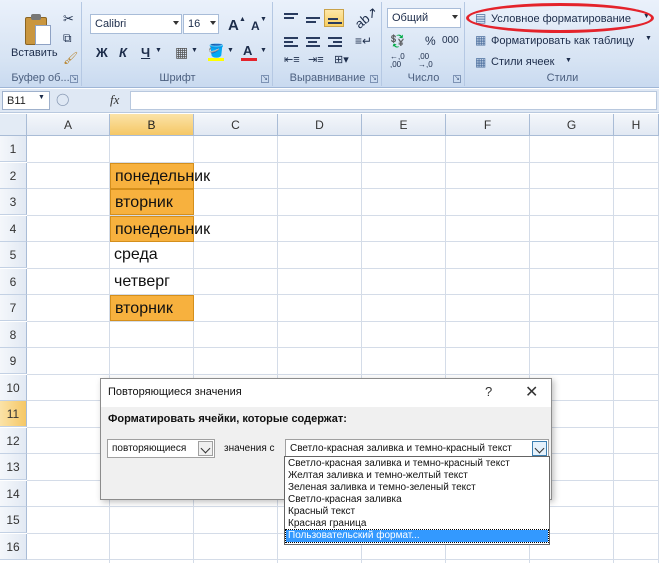 Image resolution: width=659 pixels, height=563 pixels. I want to click on insert-function-icon: fx, so click(114, 100).